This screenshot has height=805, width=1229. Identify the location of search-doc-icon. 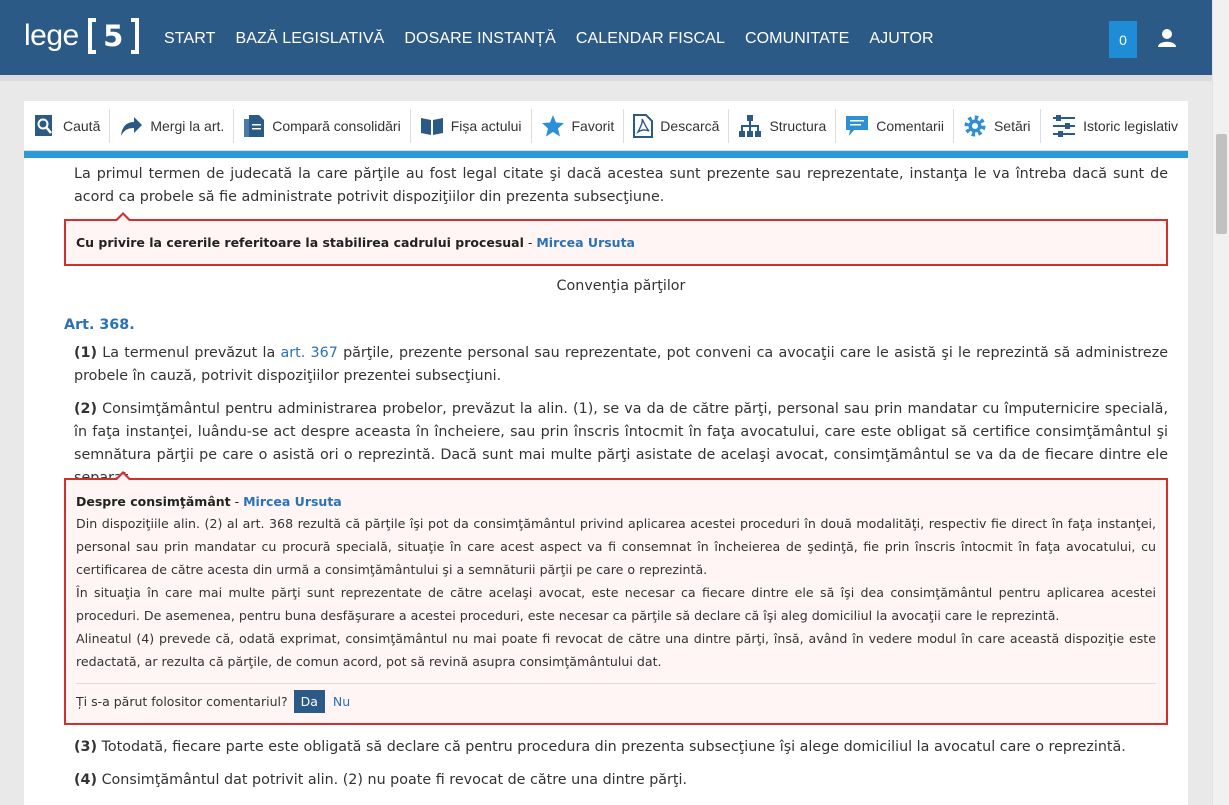
(43, 125).